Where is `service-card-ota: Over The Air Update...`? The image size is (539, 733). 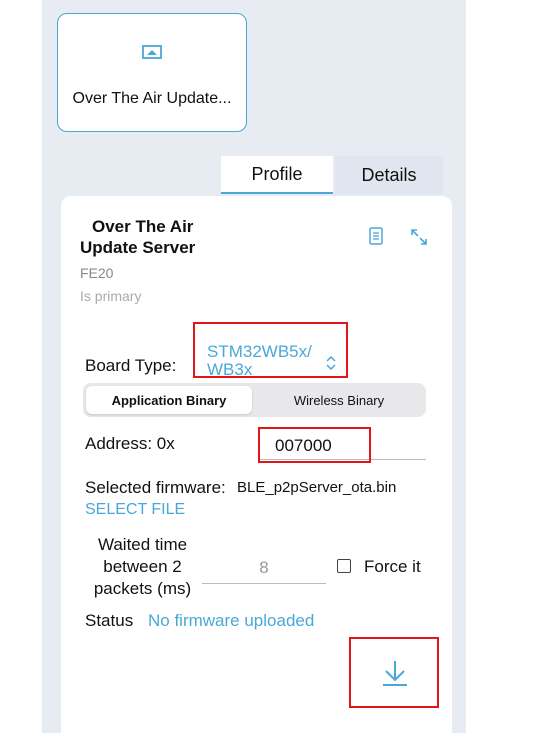
service-card-ota: Over The Air Update... is located at coordinates (152, 72).